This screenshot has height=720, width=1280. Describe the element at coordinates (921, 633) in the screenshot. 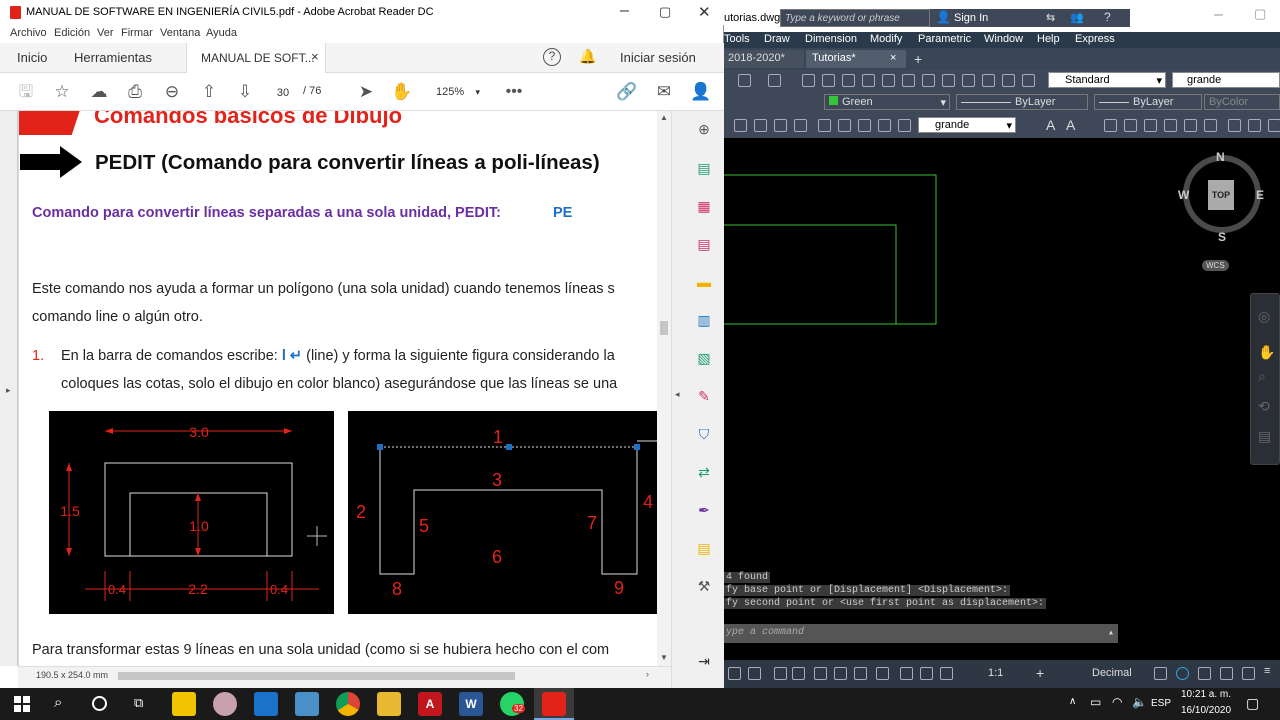

I see `command-line-input: ype a command ▴` at that location.